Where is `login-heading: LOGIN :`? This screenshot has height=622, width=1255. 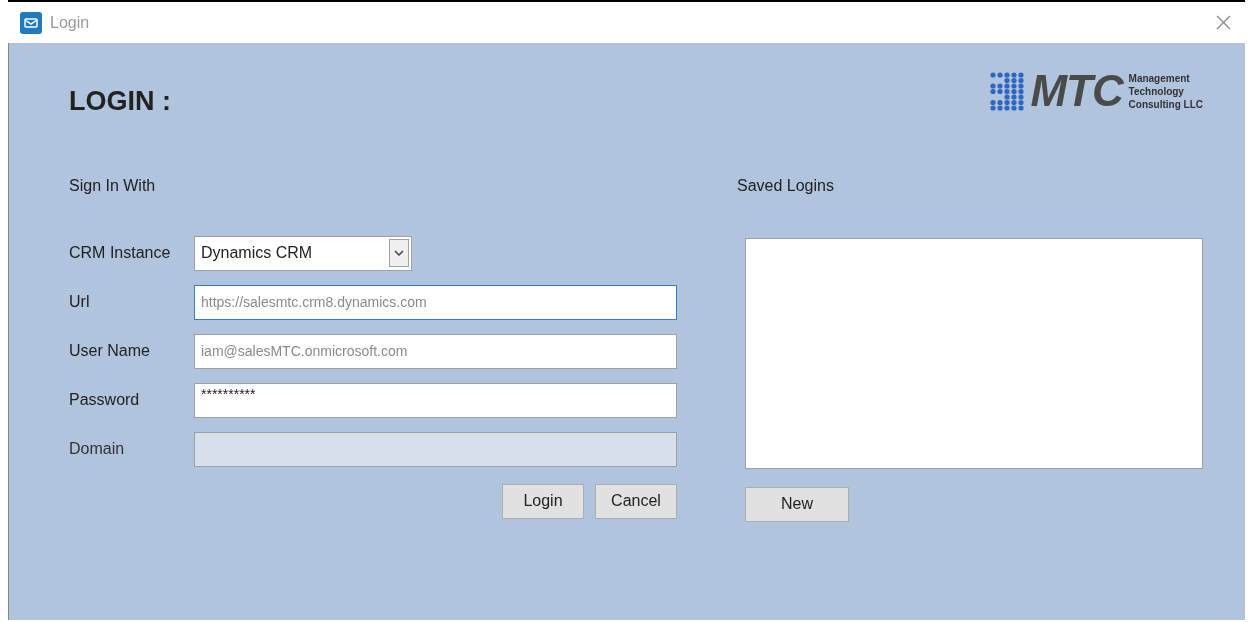 login-heading: LOGIN : is located at coordinates (120, 101).